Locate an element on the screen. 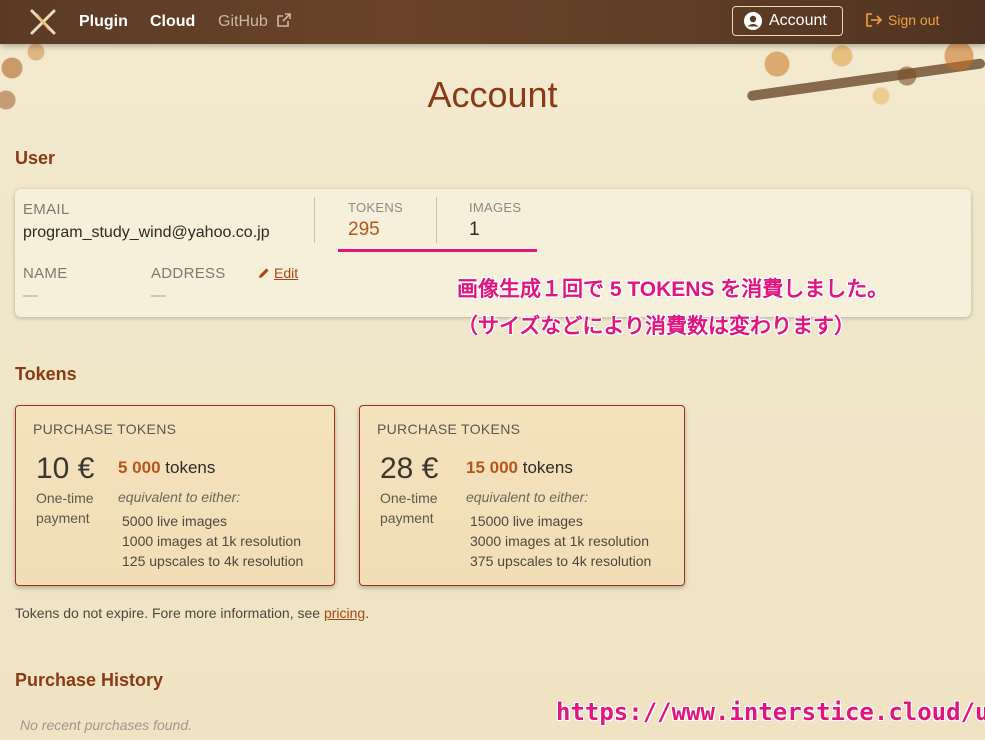 This screenshot has height=740, width=985. email-label: EMAIL is located at coordinates (46, 209).